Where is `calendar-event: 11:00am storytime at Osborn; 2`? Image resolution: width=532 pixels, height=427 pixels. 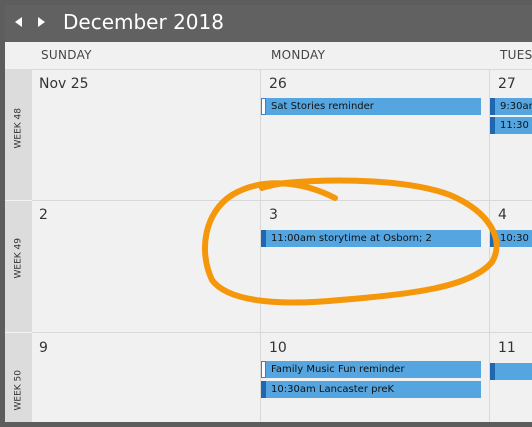
calendar-event: 11:00am storytime at Osborn; 2 is located at coordinates (371, 238).